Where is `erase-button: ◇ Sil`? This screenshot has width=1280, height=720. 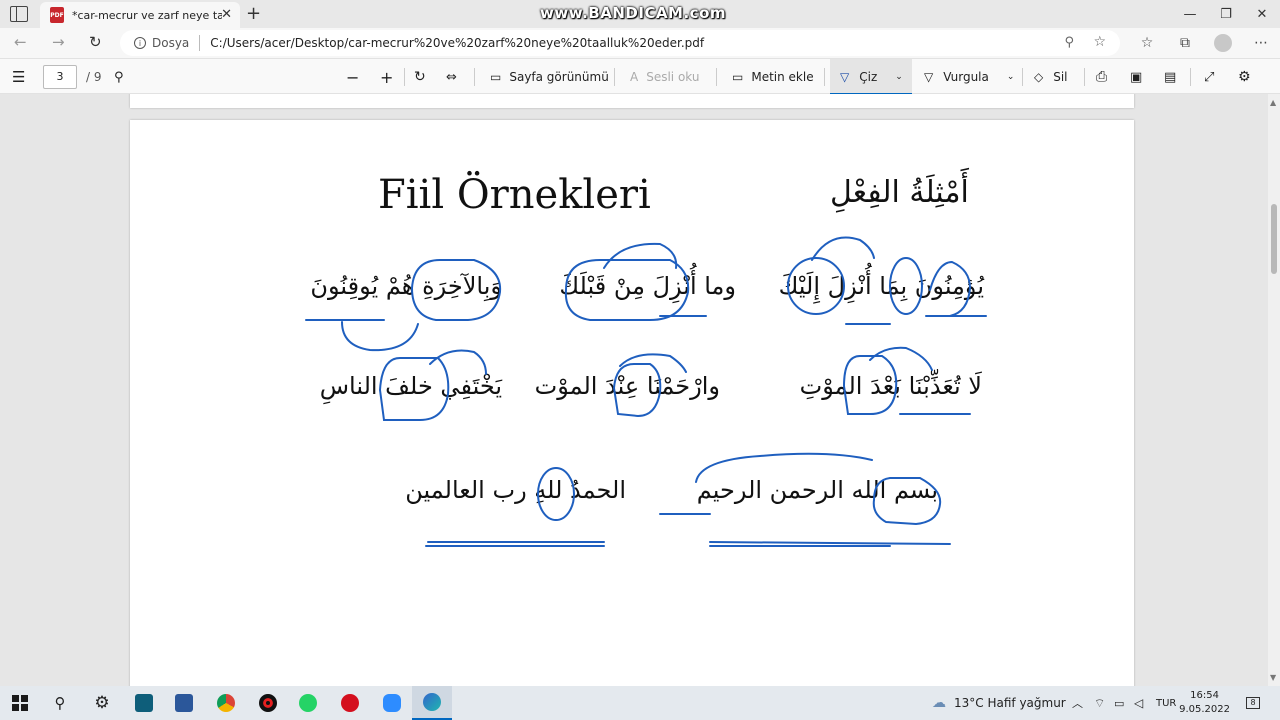
erase-button: ◇ Sil is located at coordinates (1051, 77).